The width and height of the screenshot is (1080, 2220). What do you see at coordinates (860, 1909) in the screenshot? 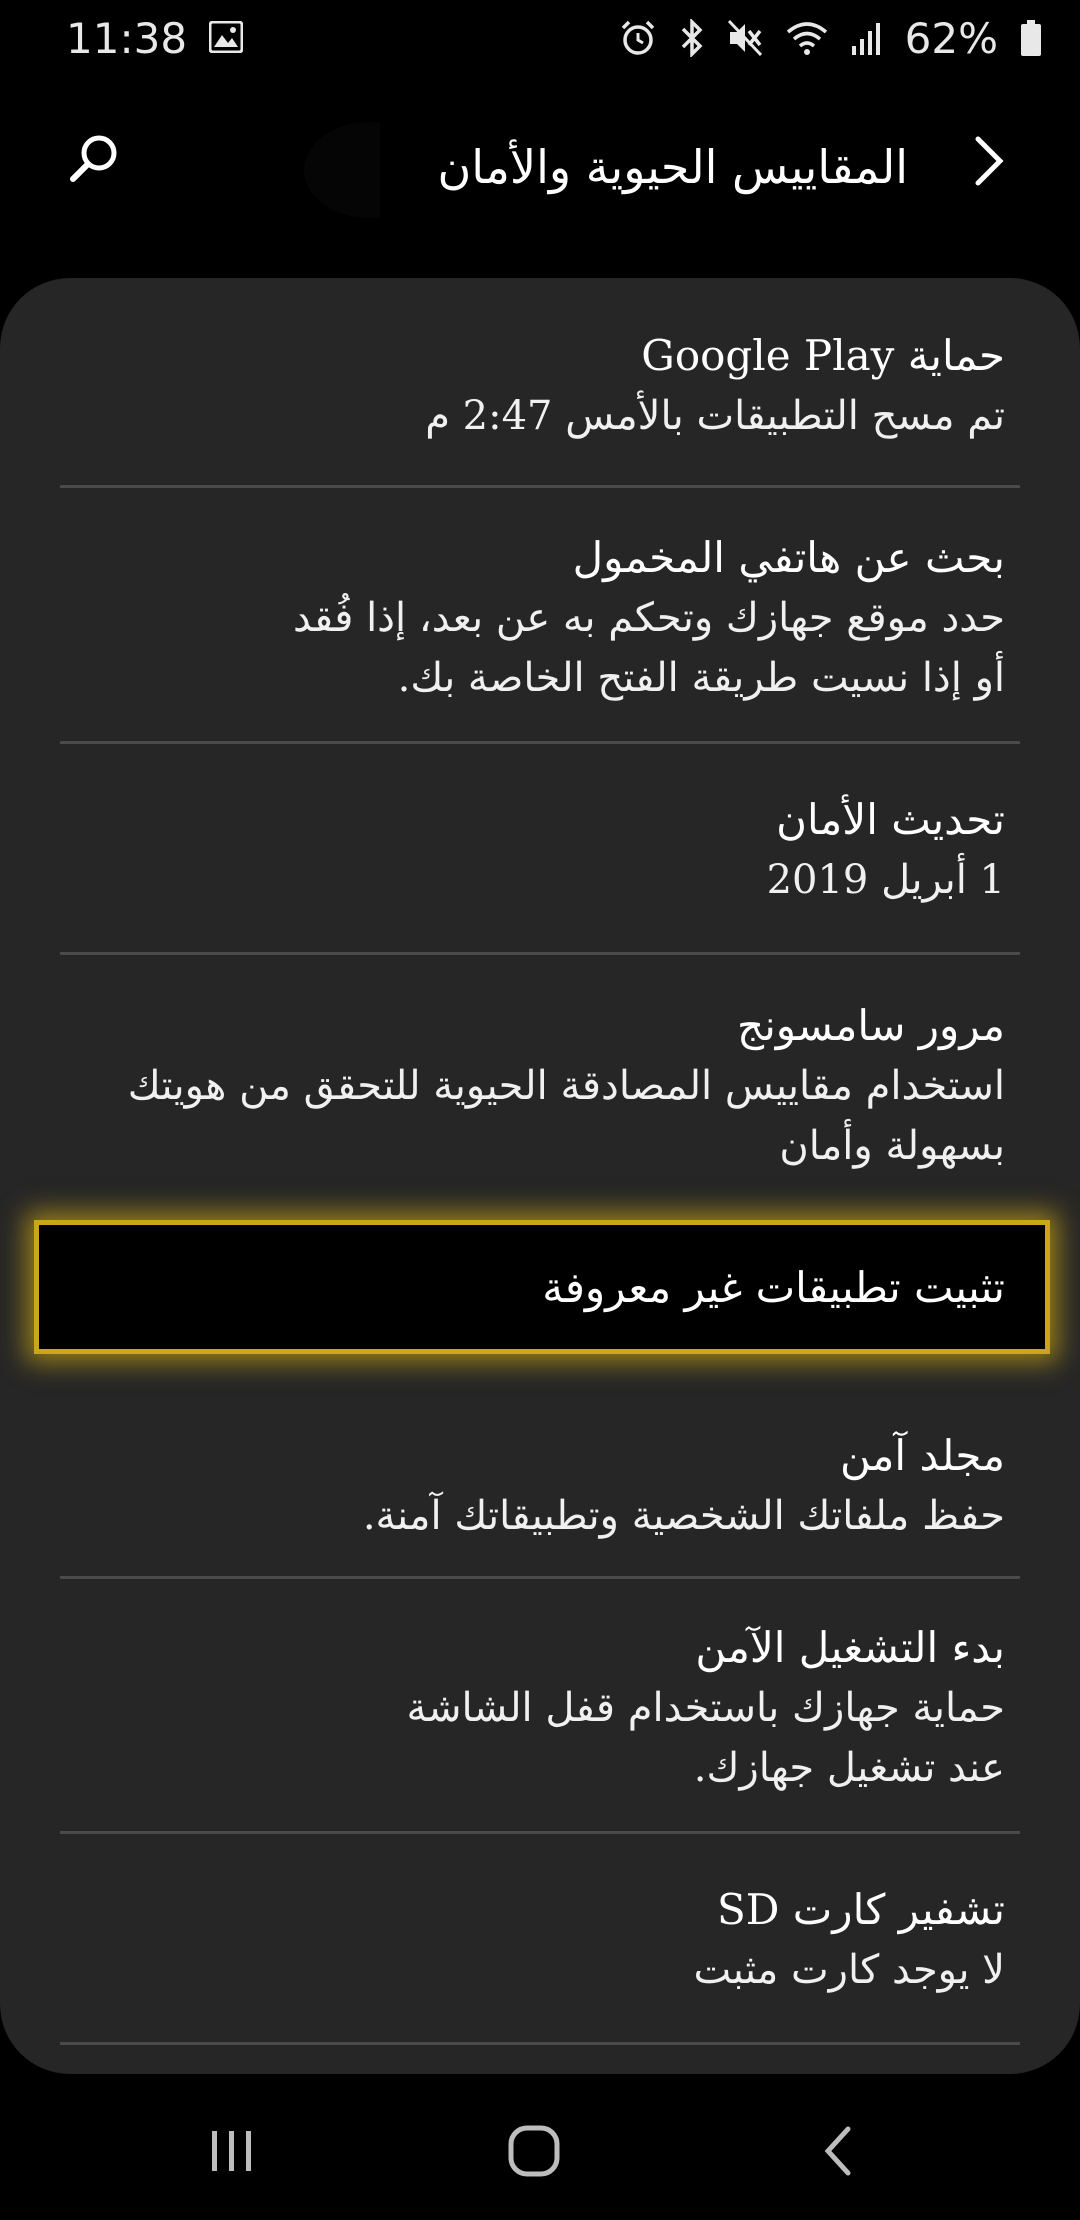
I see `item-title: تشفير كارت SD` at bounding box center [860, 1909].